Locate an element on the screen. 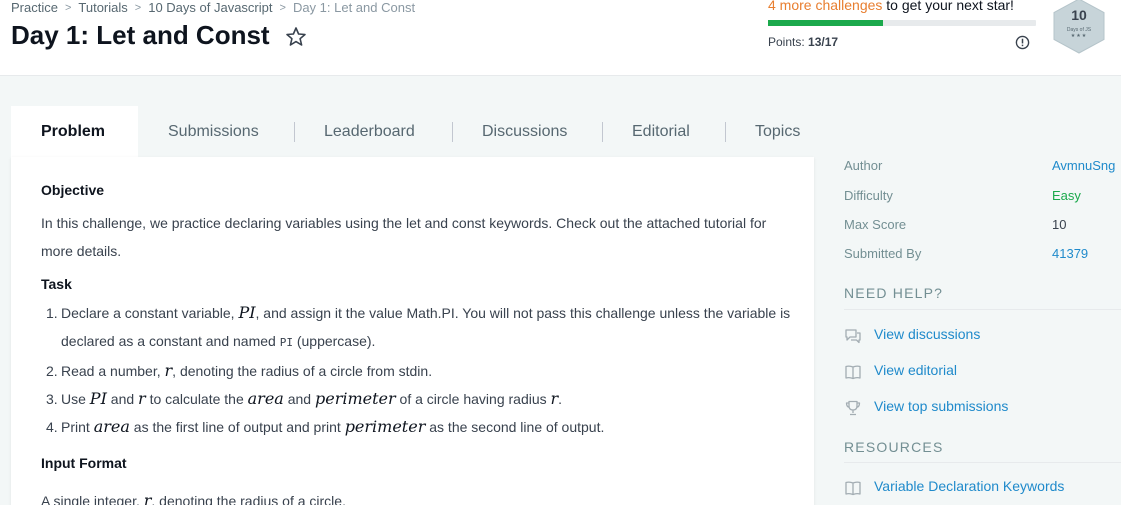 The height and width of the screenshot is (505, 1121). input-text: A single integer, is located at coordinates (92, 499).